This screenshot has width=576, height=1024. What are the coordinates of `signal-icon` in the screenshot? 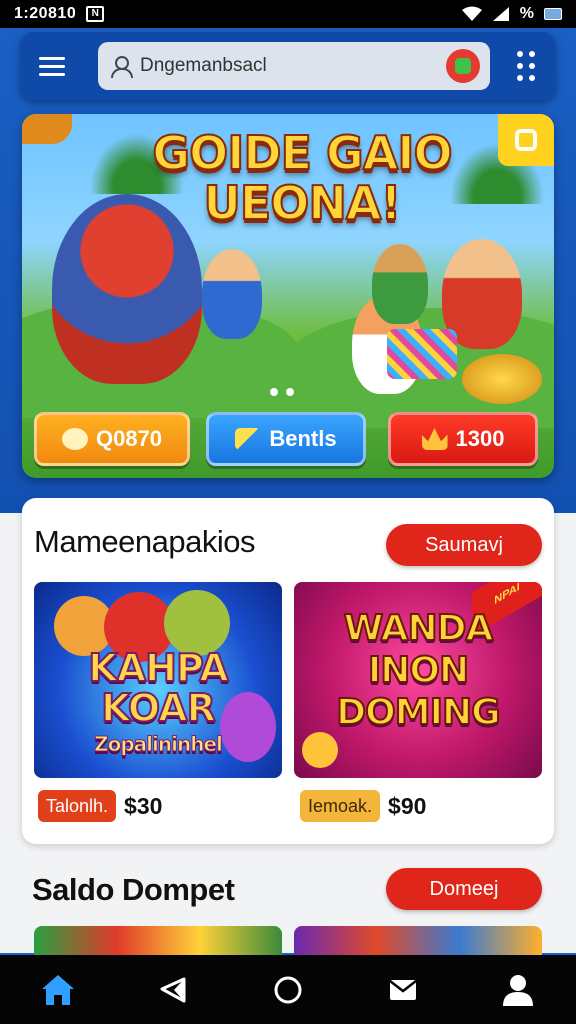 It's located at (500, 14).